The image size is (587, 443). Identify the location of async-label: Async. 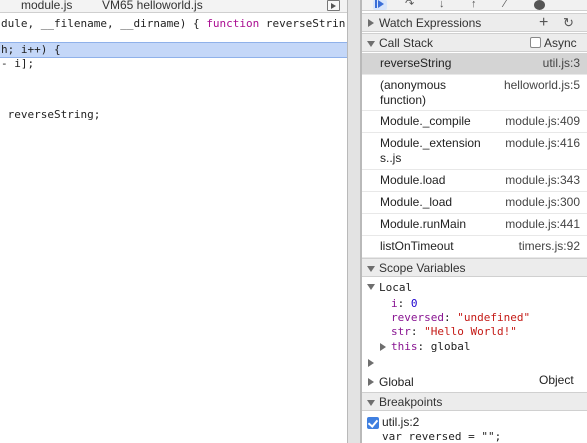
(560, 43).